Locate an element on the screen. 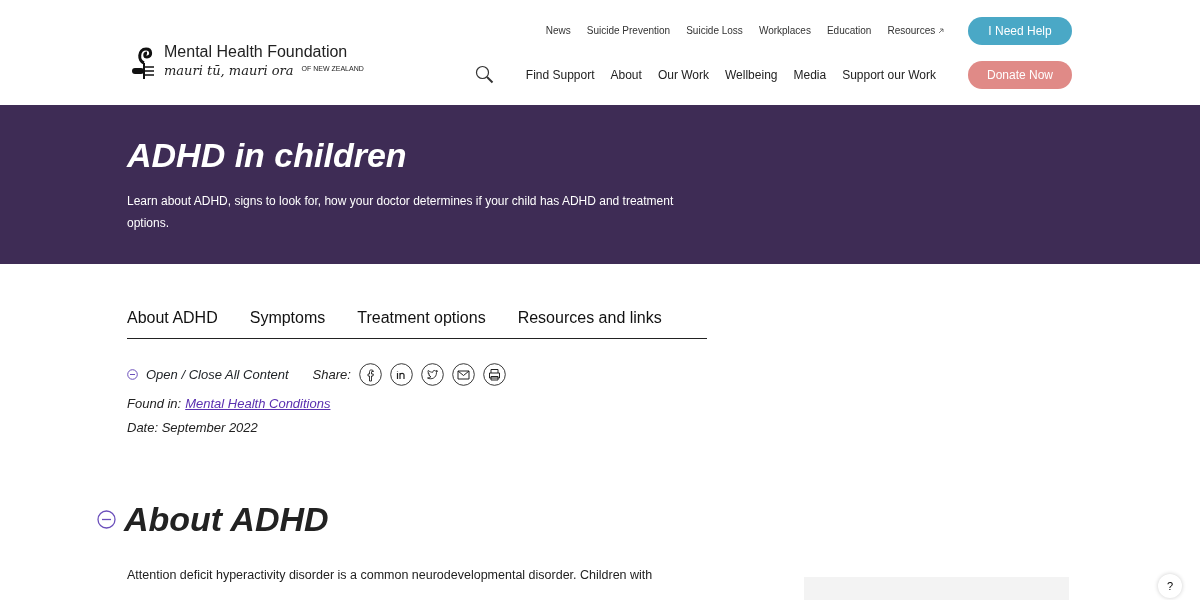 This screenshot has height=600, width=1200. print-icon is located at coordinates (494, 374).